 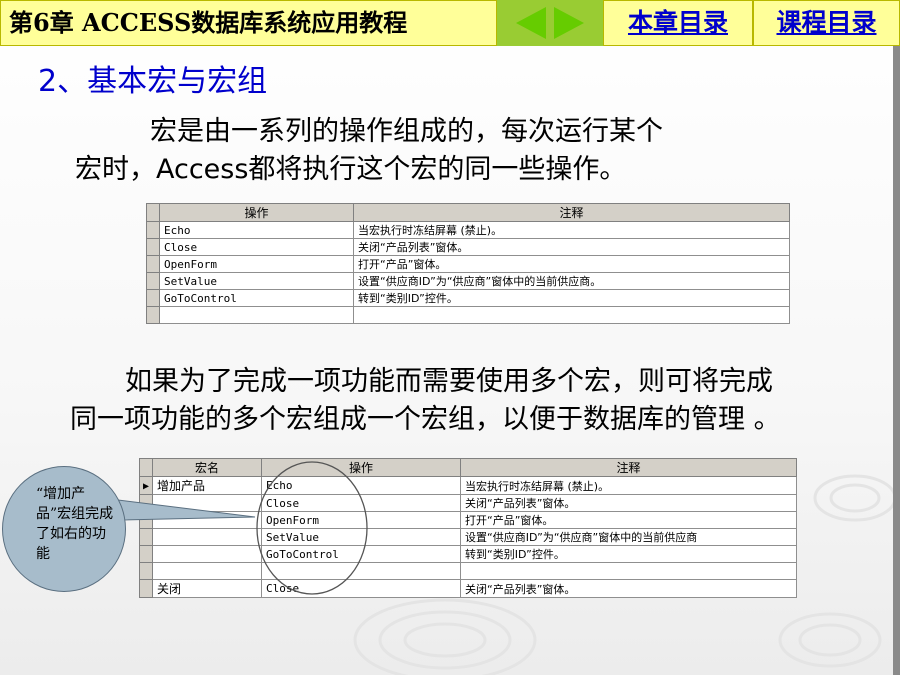 What do you see at coordinates (256, 281) in the screenshot?
I see `action-cell: SetValue` at bounding box center [256, 281].